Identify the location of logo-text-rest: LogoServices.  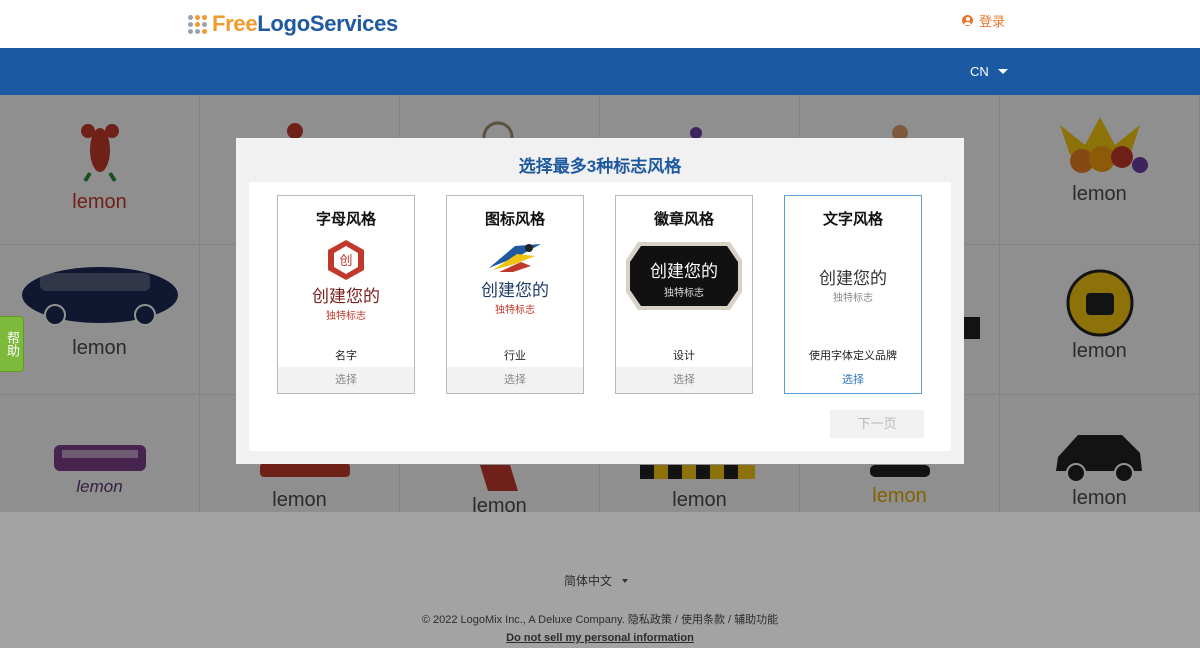
(327, 23).